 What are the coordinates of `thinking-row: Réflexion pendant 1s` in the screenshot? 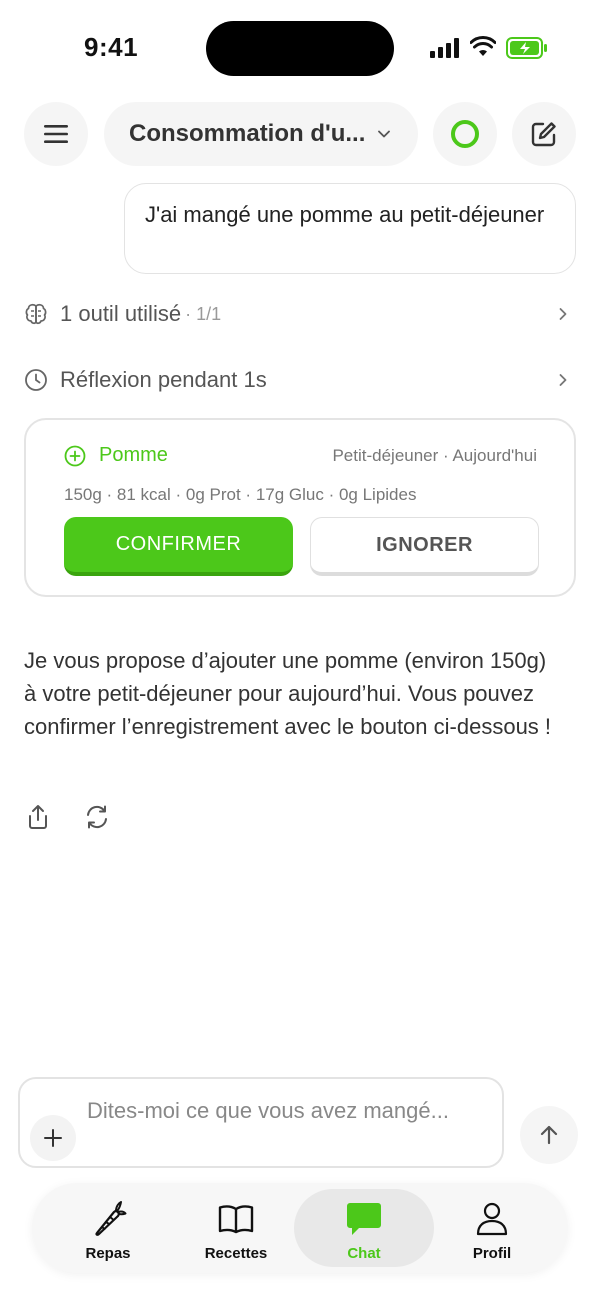 It's located at (300, 380).